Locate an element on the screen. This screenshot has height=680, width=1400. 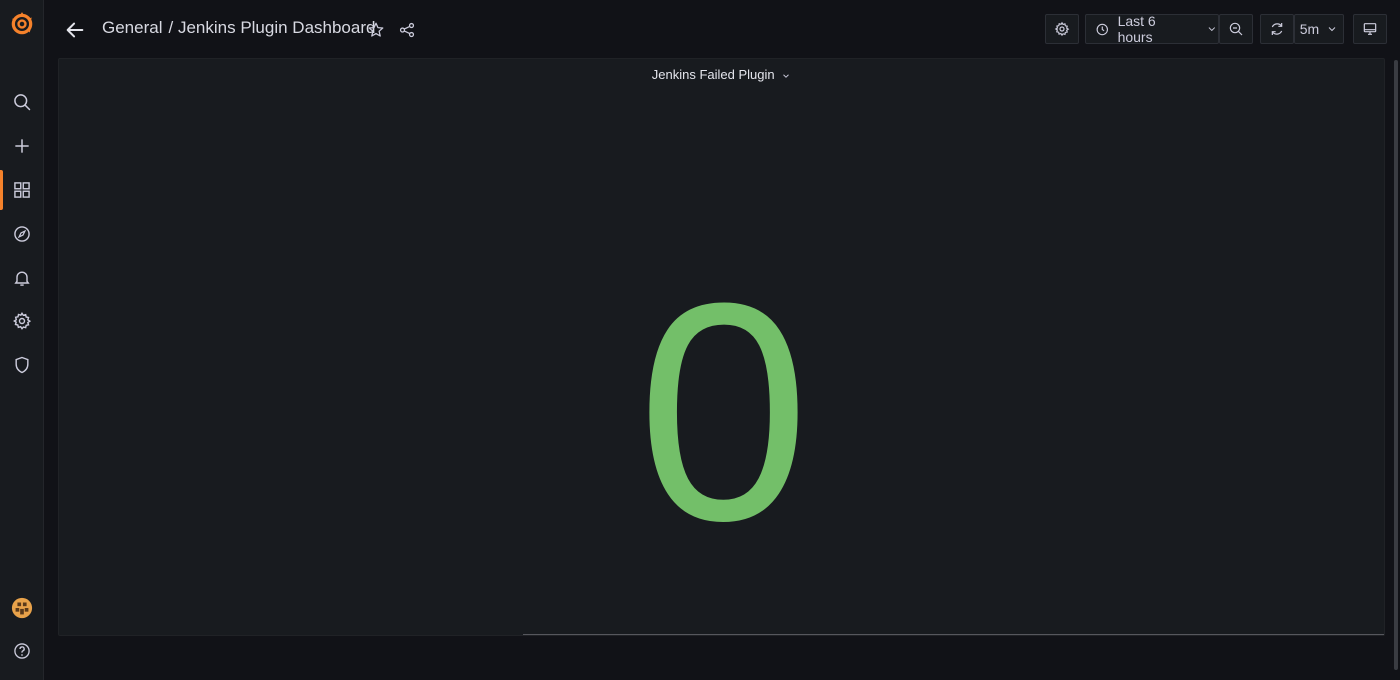
server-admin-shield-icon is located at coordinates (21, 365).